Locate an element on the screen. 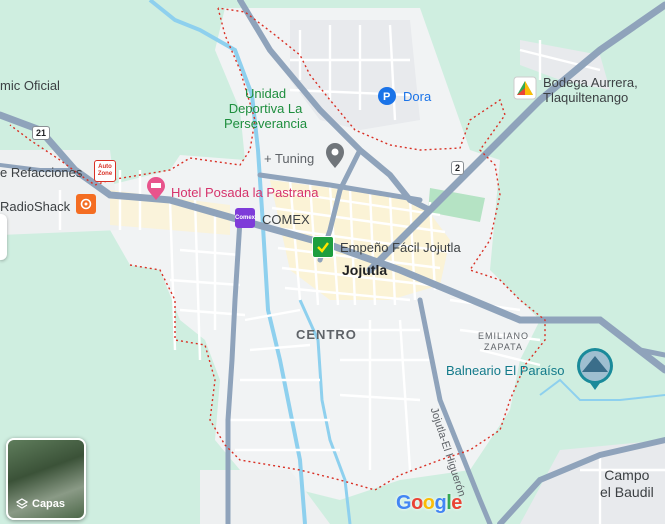  comex-icon: Comex is located at coordinates (245, 218).